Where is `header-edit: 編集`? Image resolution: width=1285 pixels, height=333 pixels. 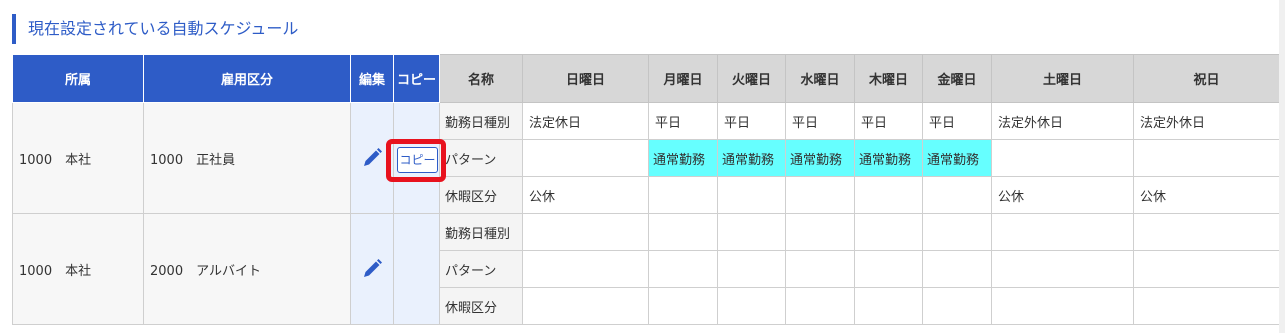 header-edit: 編集 is located at coordinates (372, 78).